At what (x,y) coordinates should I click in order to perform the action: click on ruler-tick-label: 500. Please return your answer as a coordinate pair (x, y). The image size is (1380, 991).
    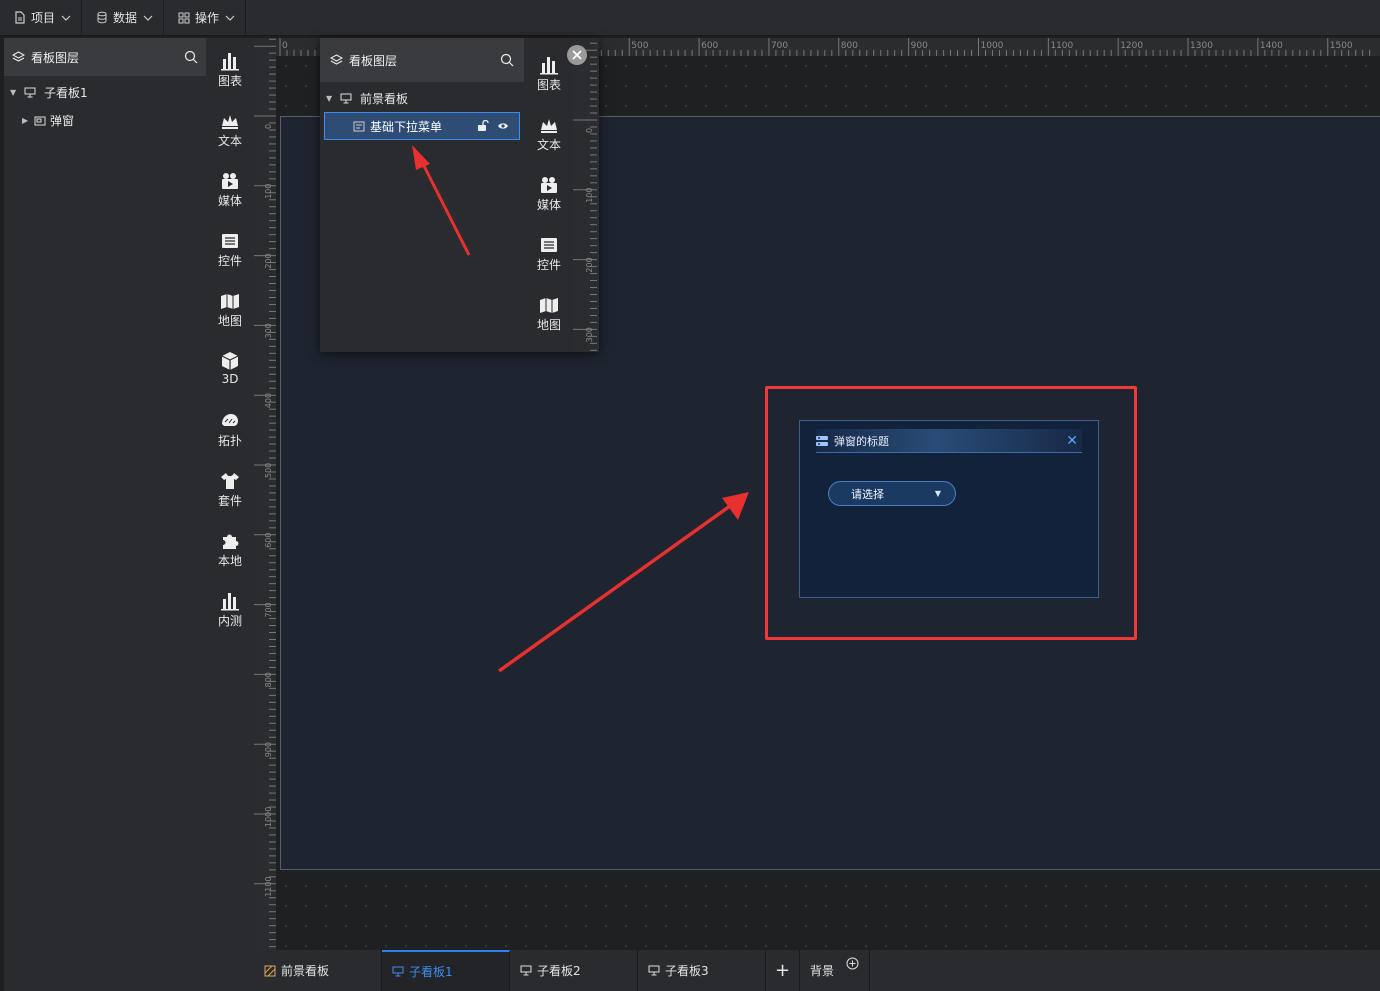
    Looking at the image, I should click on (639, 46).